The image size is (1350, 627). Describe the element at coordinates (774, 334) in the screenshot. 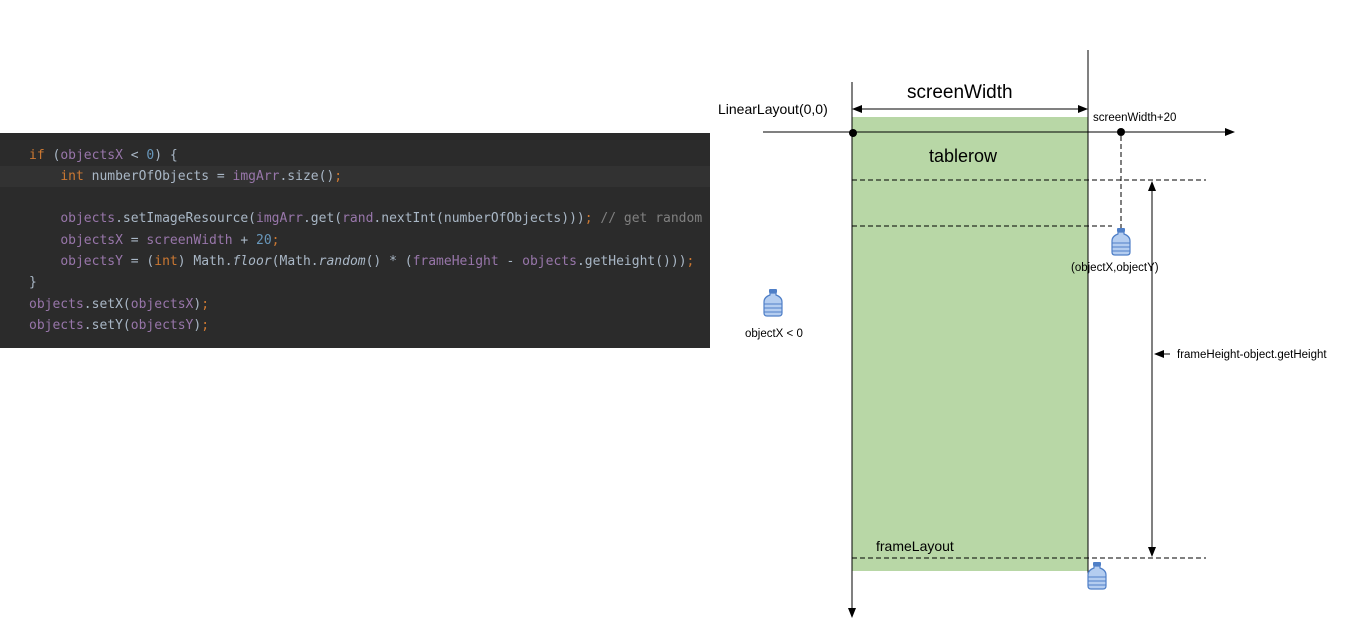

I see `object-x-negative-label: objectX < 0` at that location.